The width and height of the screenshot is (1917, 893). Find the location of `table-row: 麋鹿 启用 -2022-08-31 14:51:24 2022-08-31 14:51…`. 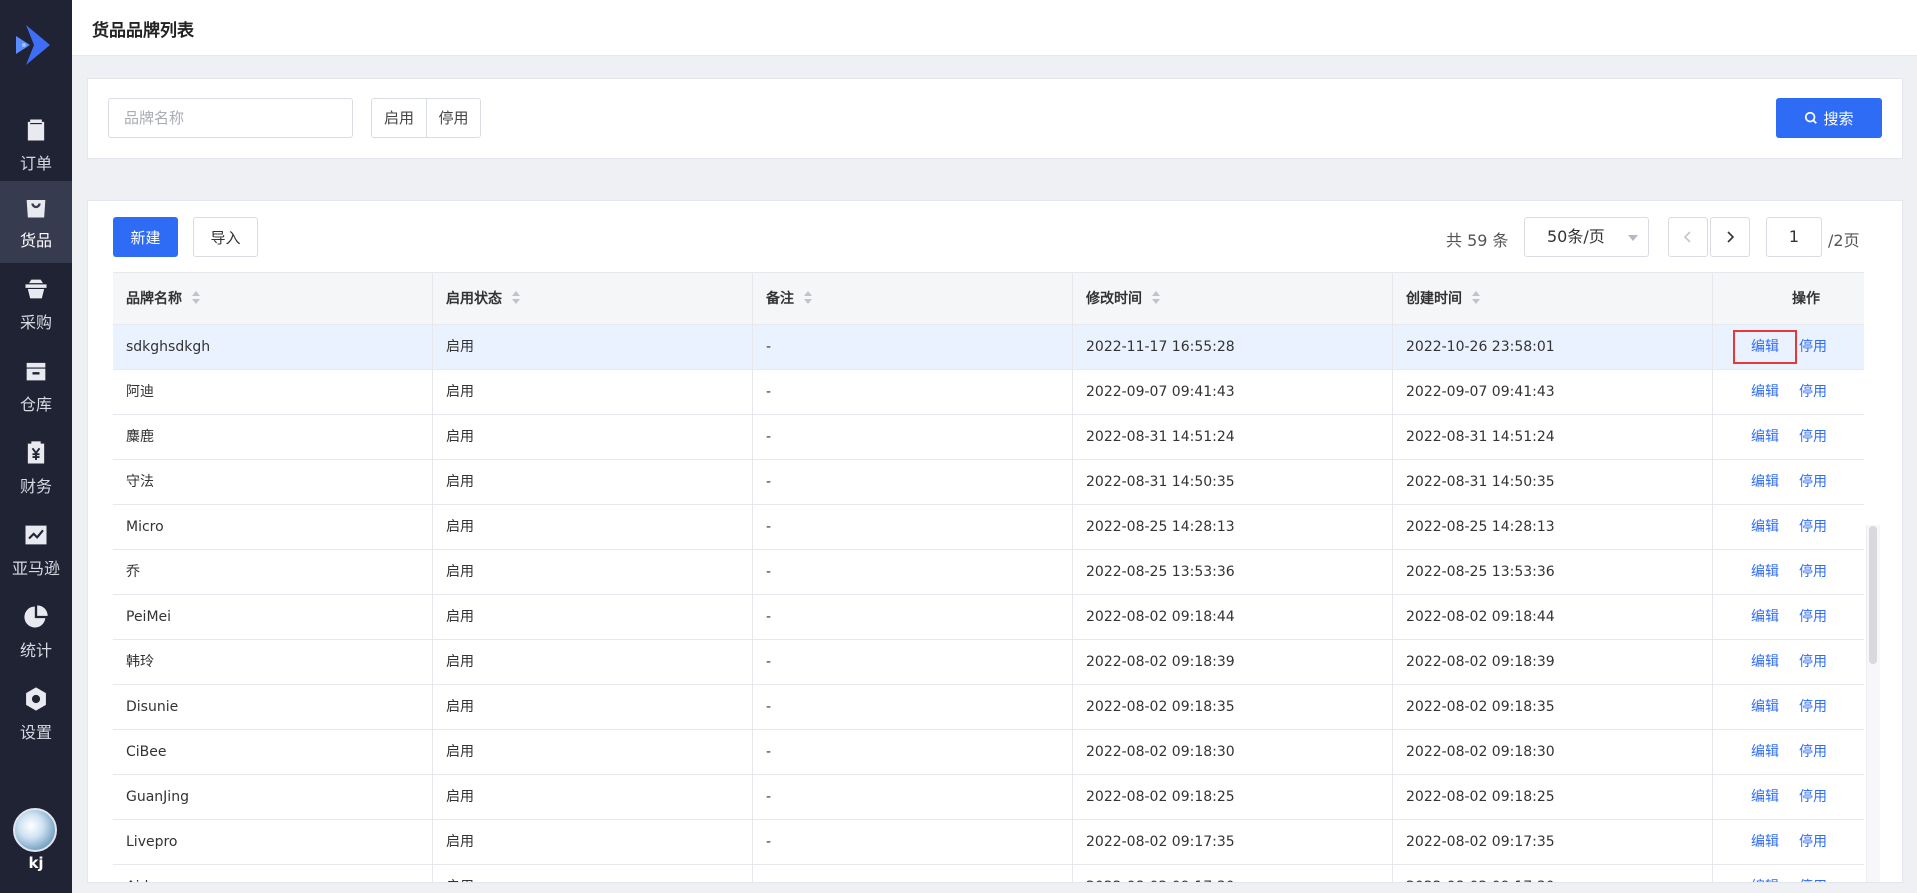

table-row: 麋鹿 启用 -2022-08-31 14:51:24 2022-08-31 14:51… is located at coordinates (988, 437).